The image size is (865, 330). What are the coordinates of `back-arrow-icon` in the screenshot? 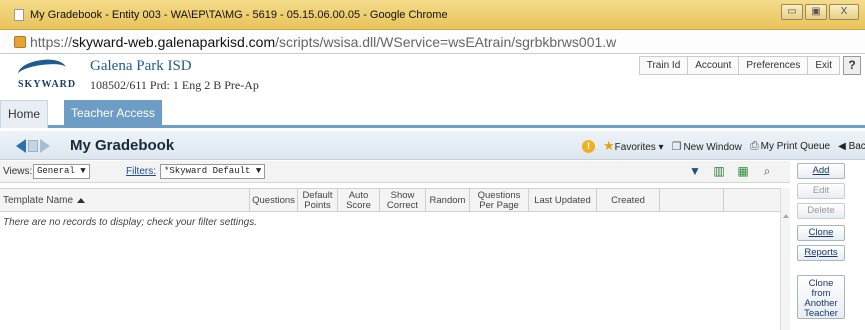 It's located at (21, 146).